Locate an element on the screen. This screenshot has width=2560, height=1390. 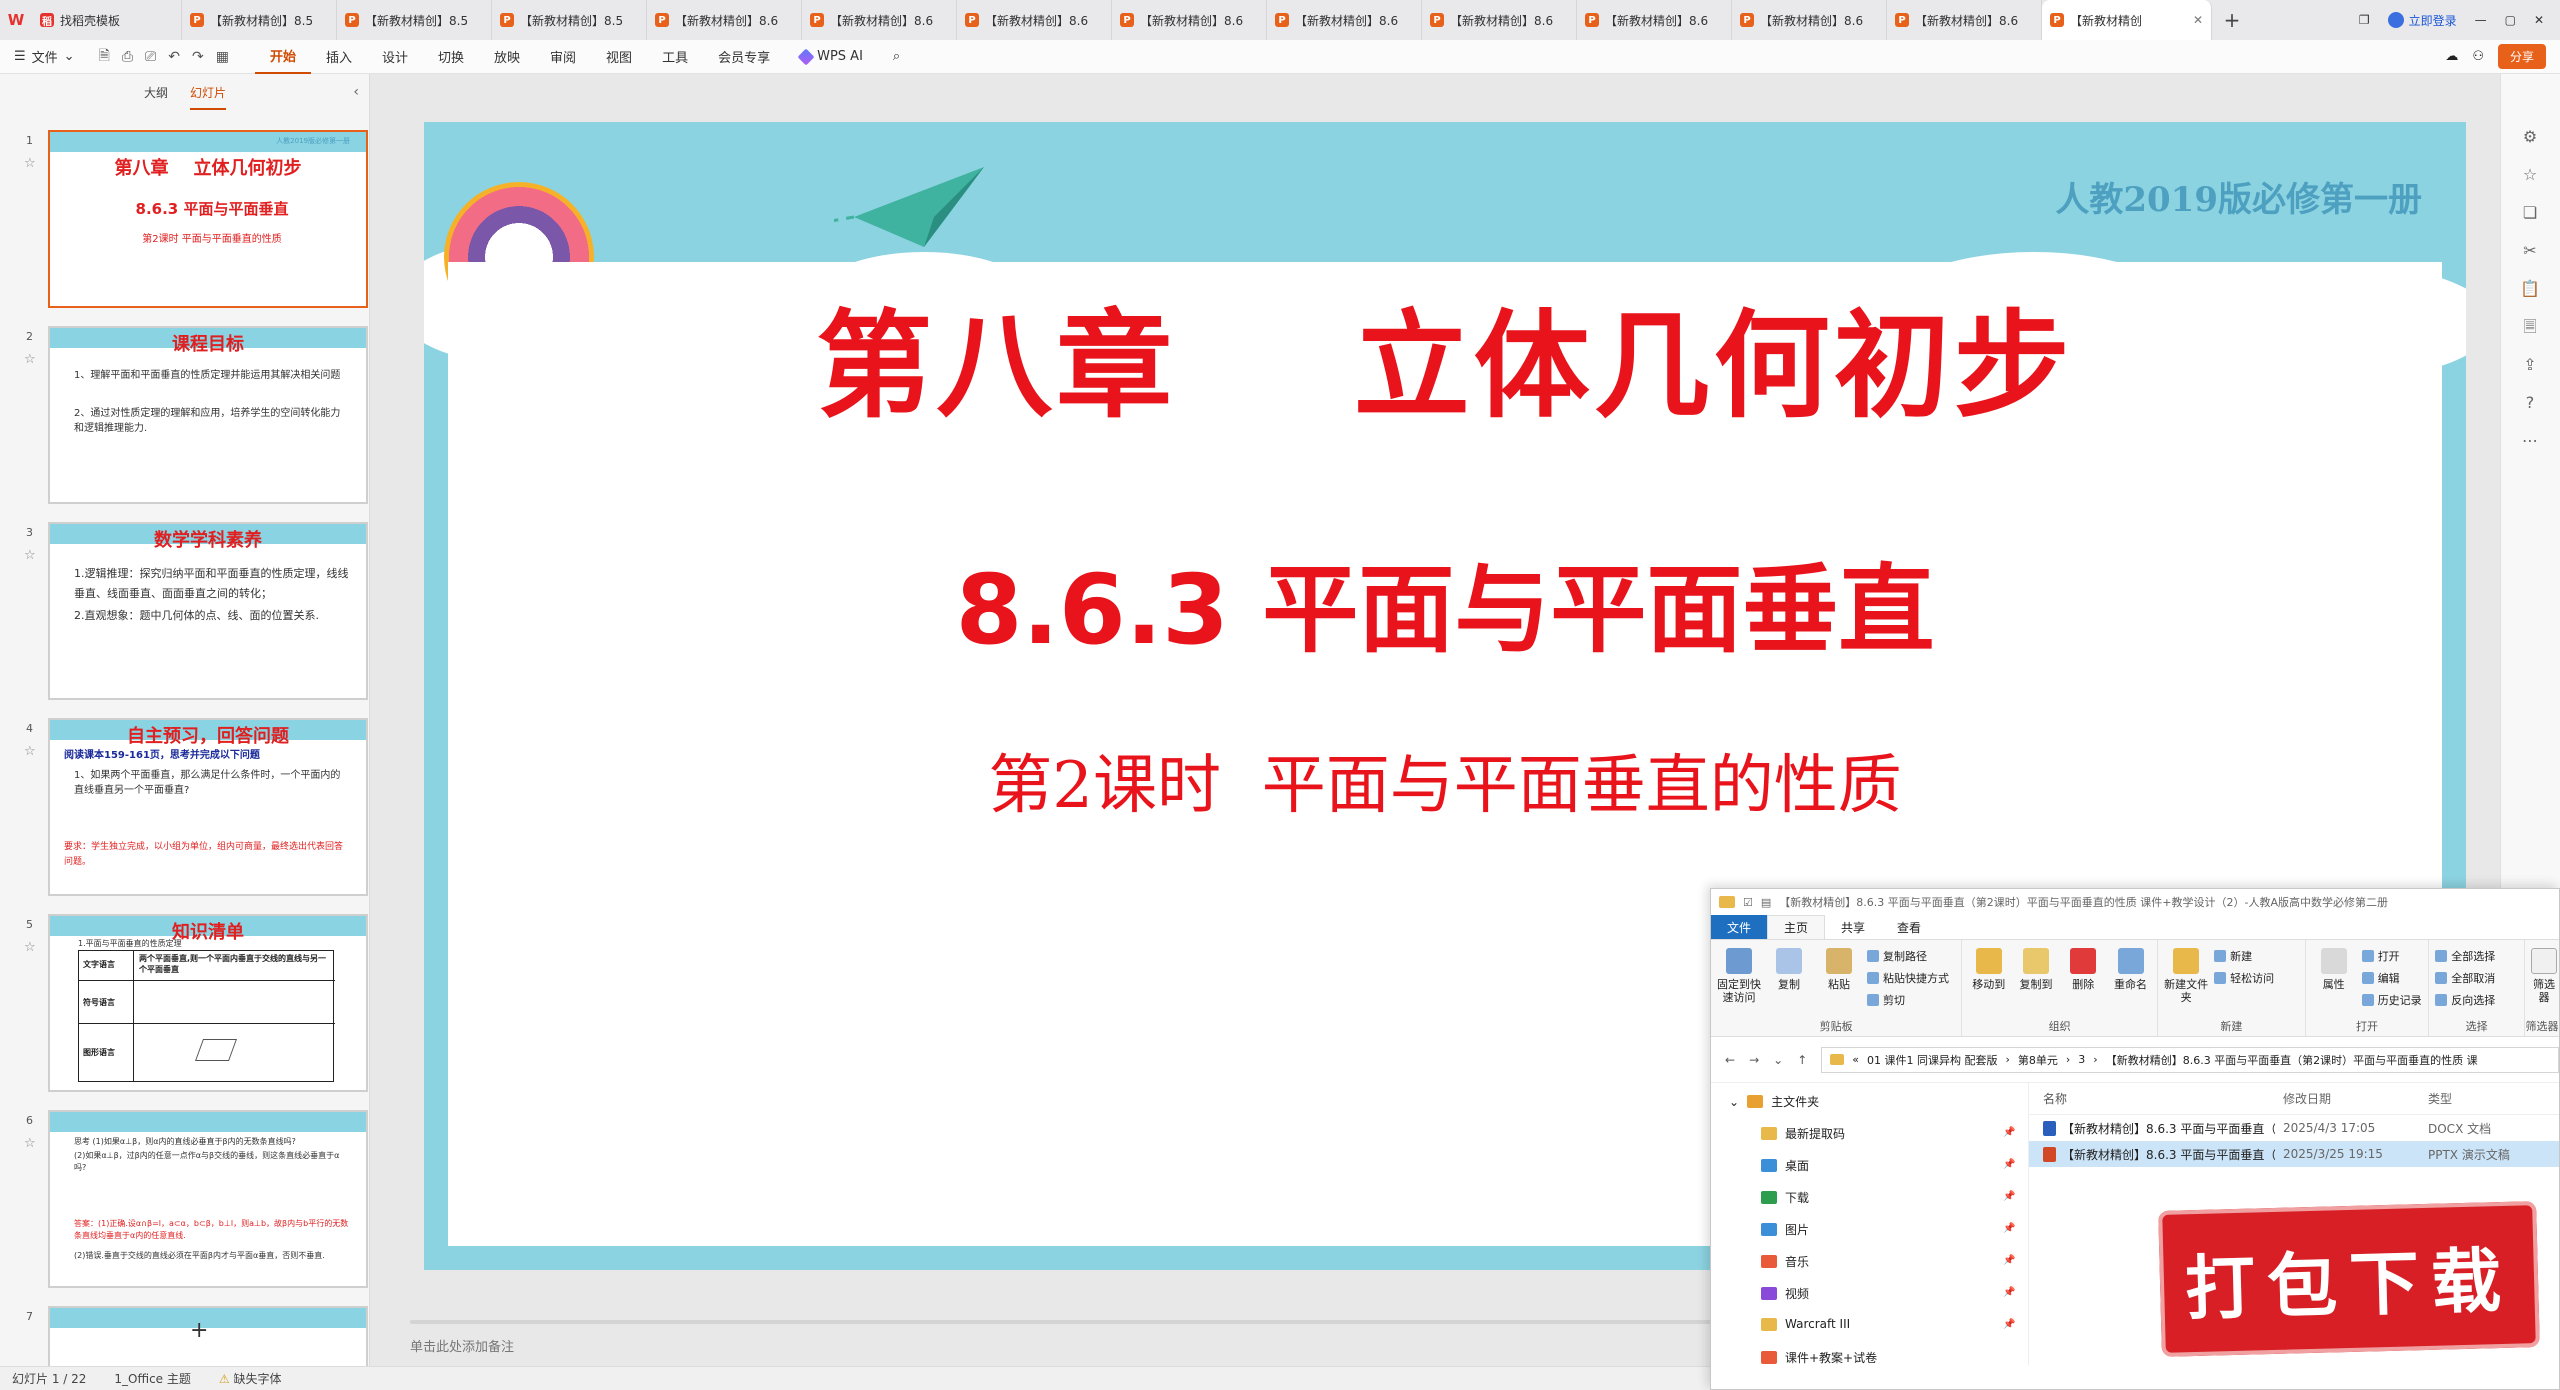
breadcrumb: 01 课件1 同课异构 配套版 is located at coordinates (1932, 1060).